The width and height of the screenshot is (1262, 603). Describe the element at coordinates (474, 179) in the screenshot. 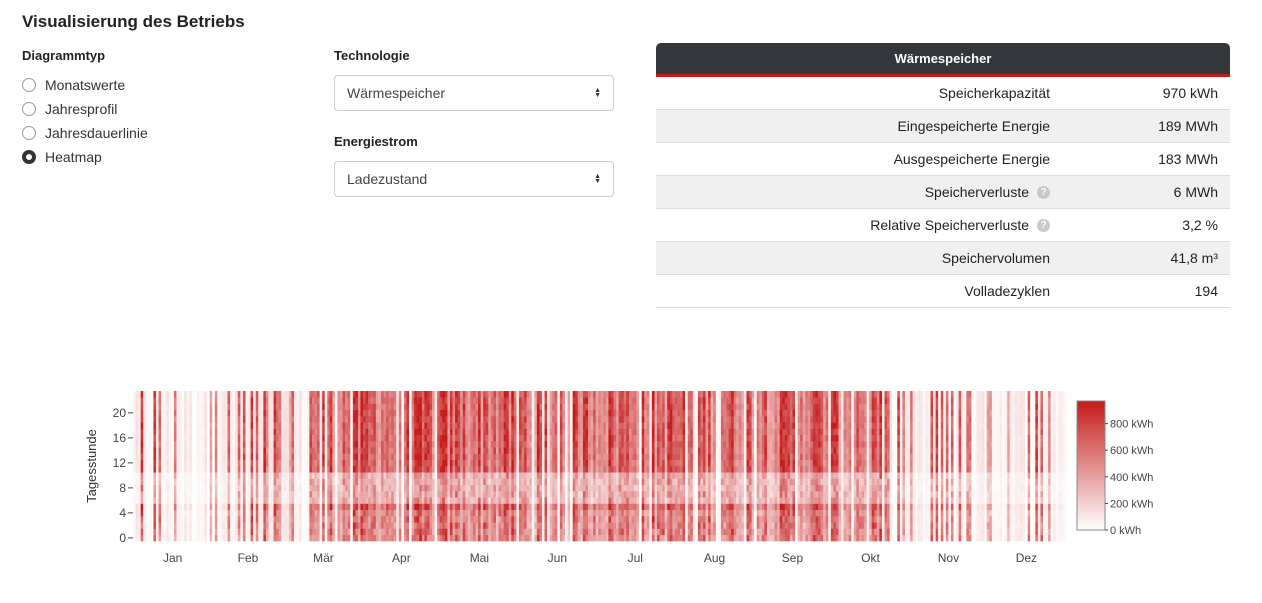

I see `energiestrom-select: Ladezustand ▲ ▼` at that location.